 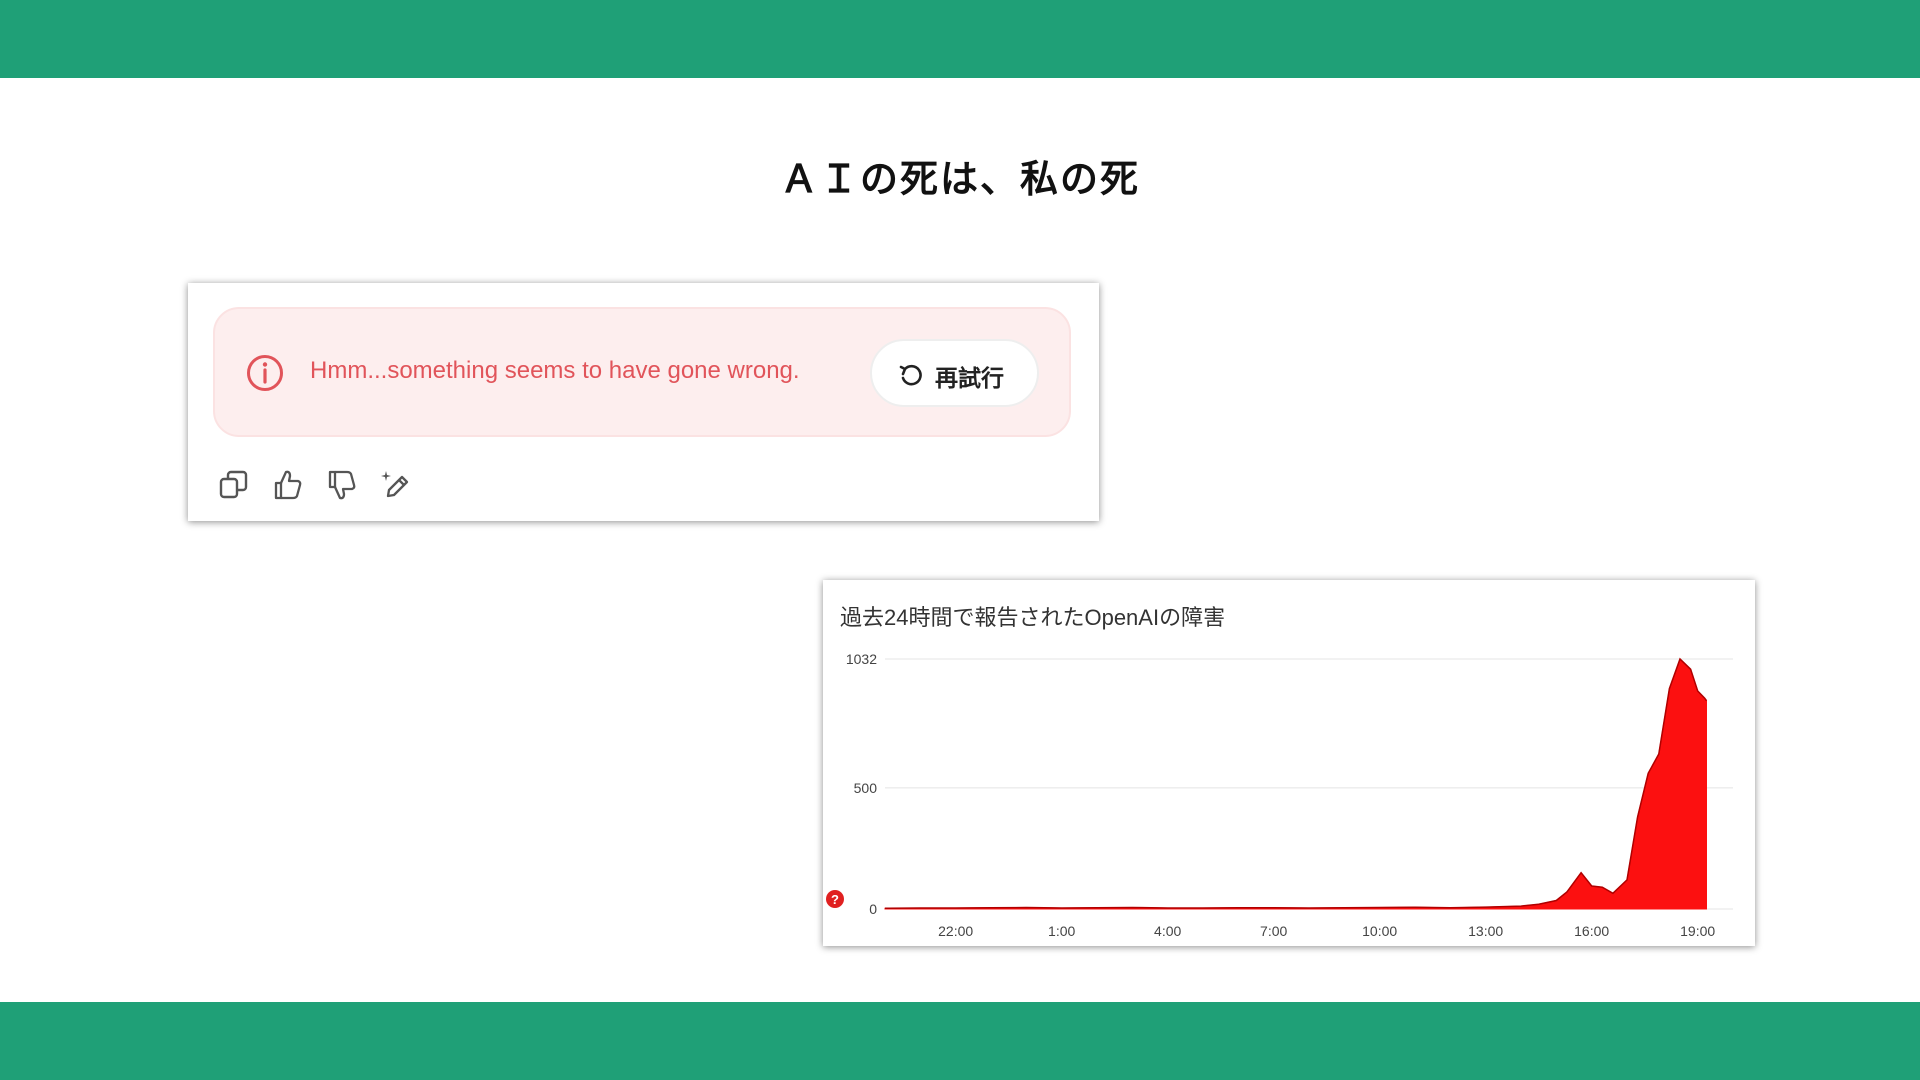 I want to click on x-tick-label: 22:00, so click(x=955, y=931).